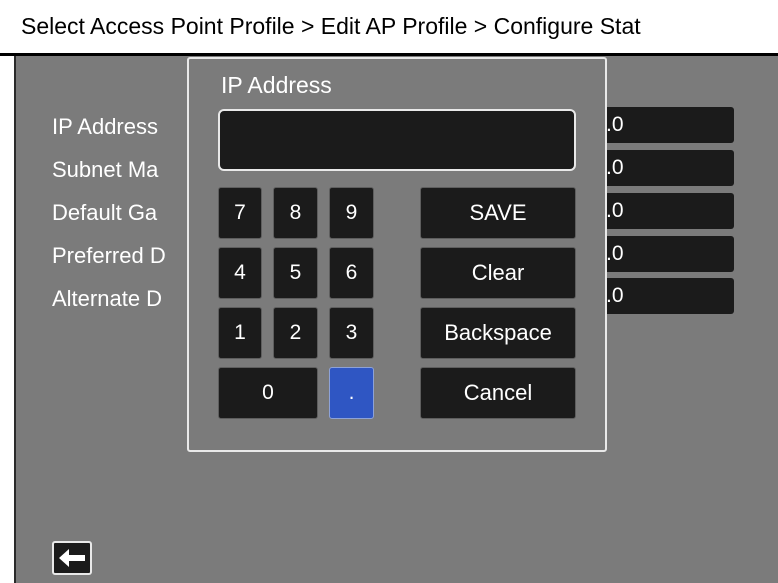  I want to click on subnet-mask-field: .0, so click(668, 168).